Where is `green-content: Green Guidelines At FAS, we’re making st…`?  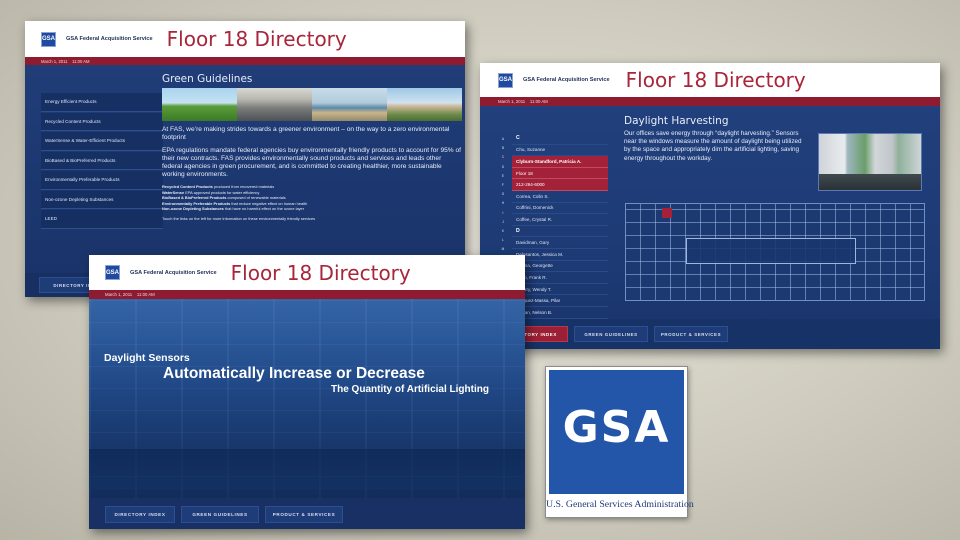
green-content: Green Guidelines At FAS, we’re making st… is located at coordinates (312, 147).